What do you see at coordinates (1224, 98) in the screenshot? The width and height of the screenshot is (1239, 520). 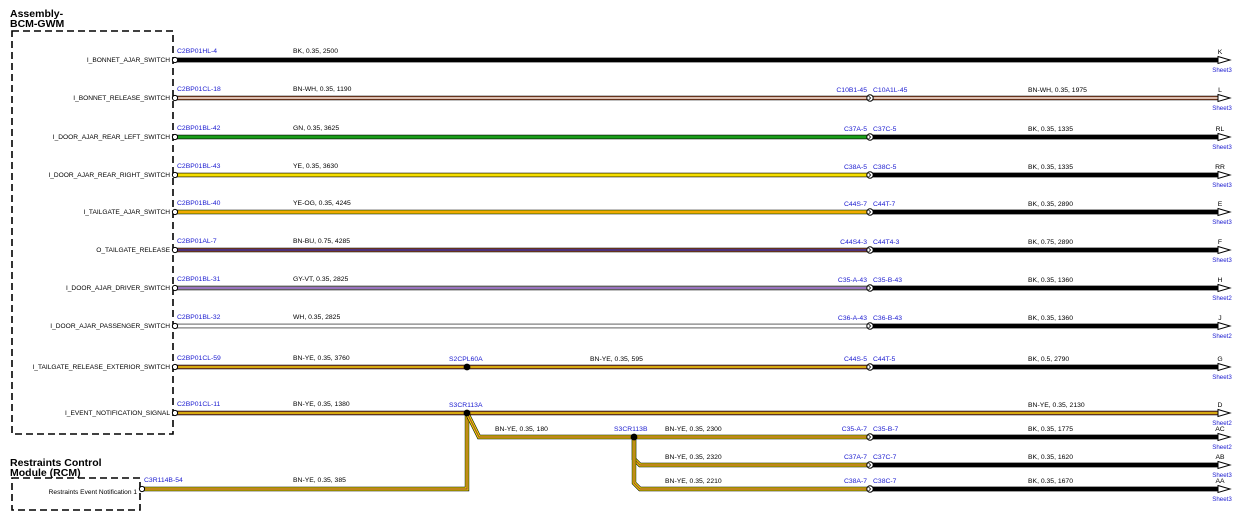 I see `circuit-bonnet-release-offsheet-arrow` at bounding box center [1224, 98].